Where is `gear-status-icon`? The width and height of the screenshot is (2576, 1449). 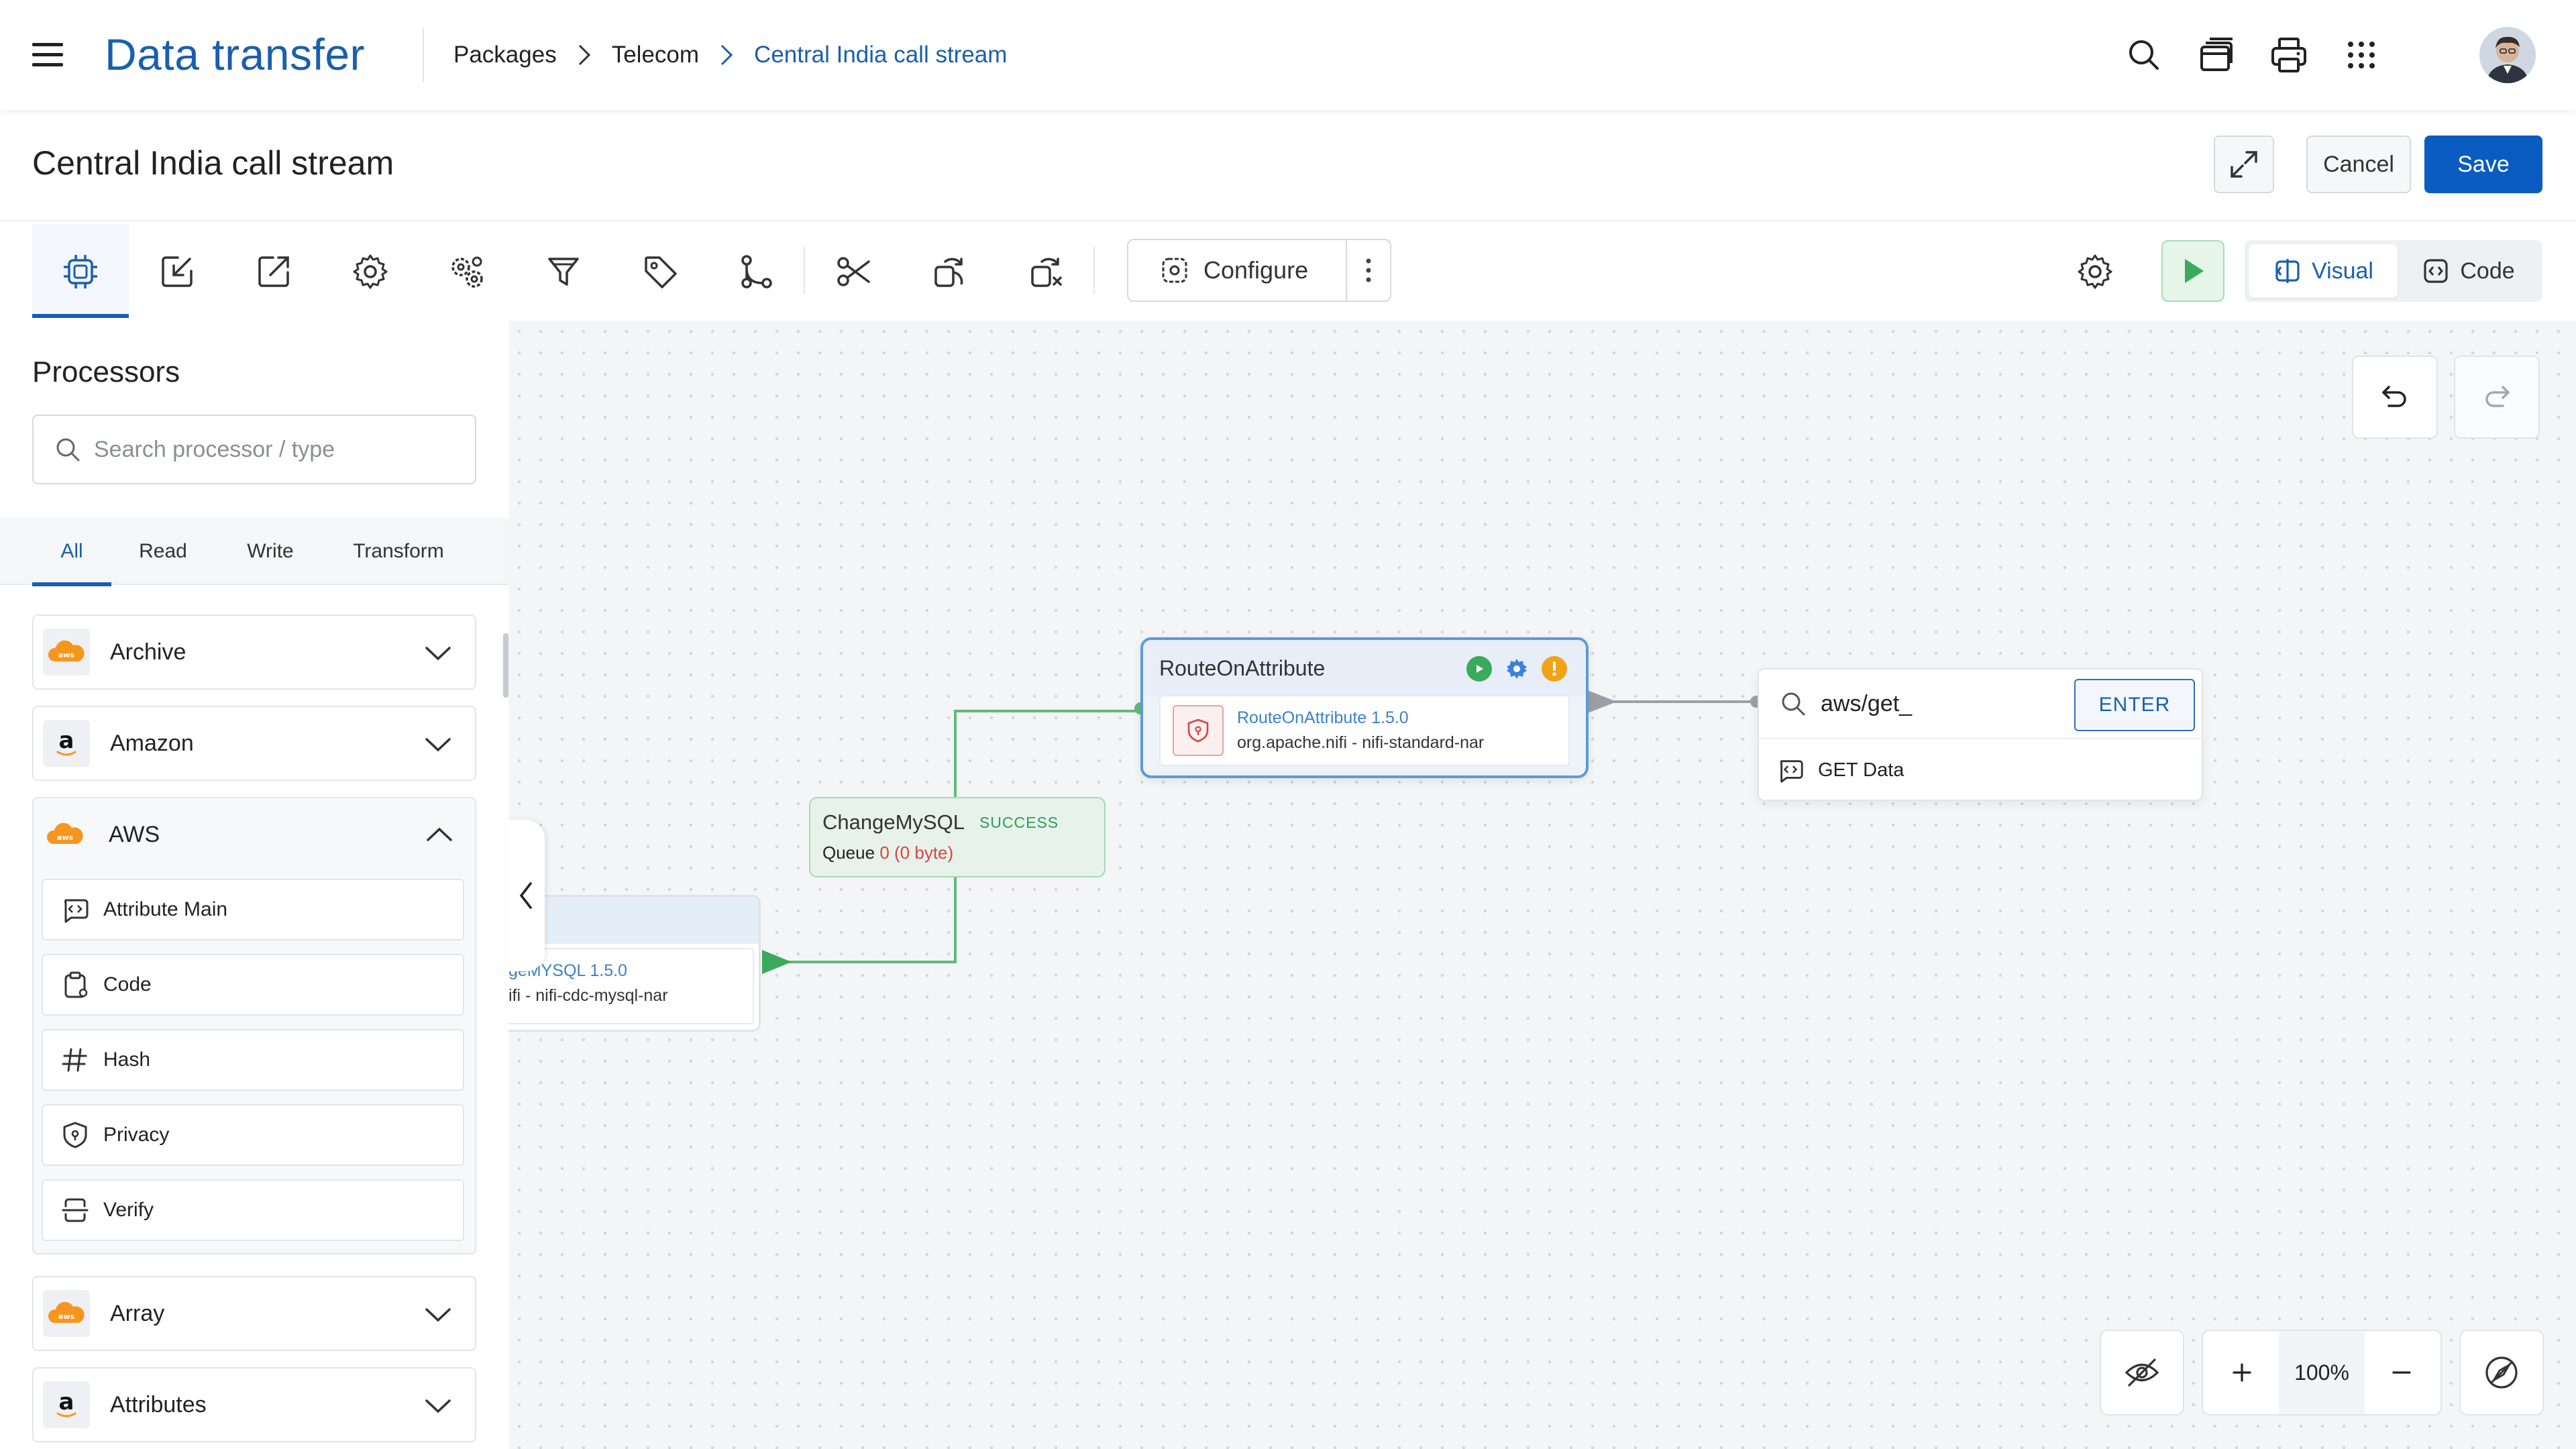
gear-status-icon is located at coordinates (1516, 669).